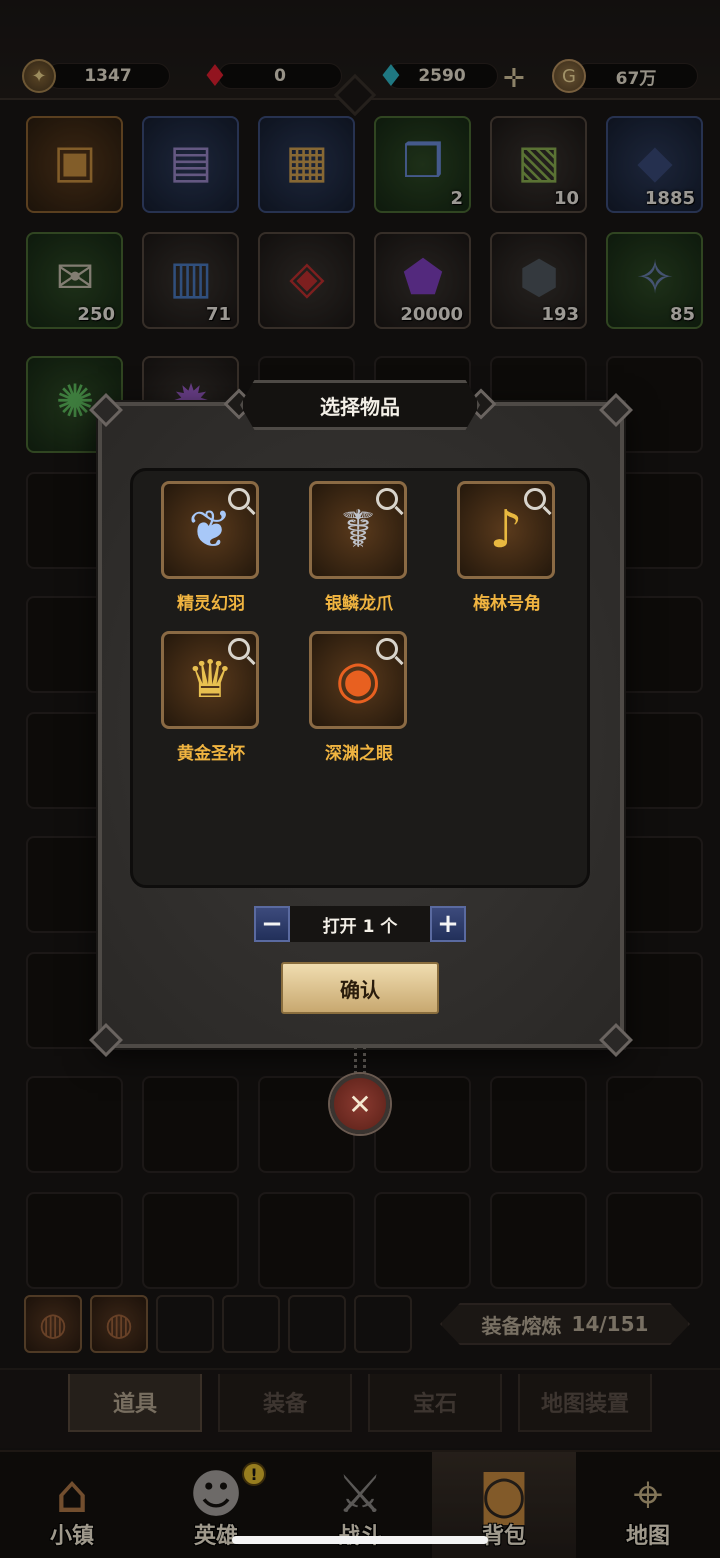  I want to click on choice-item: ◉ 深渊之眼, so click(359, 697).